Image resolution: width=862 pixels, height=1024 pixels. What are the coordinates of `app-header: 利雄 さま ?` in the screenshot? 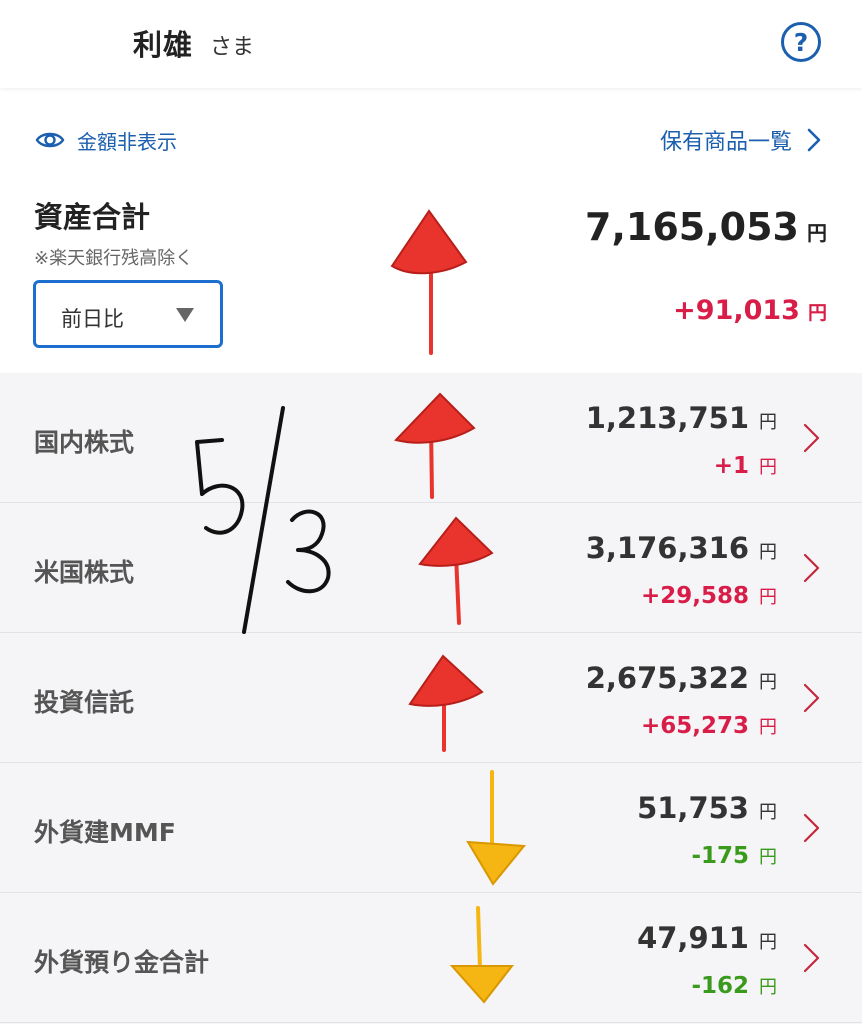 It's located at (431, 44).